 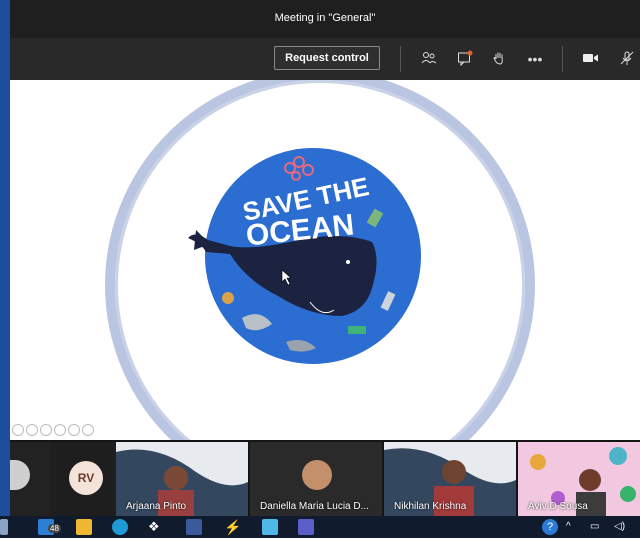 I want to click on badge-count: 48, so click(x=54, y=528).